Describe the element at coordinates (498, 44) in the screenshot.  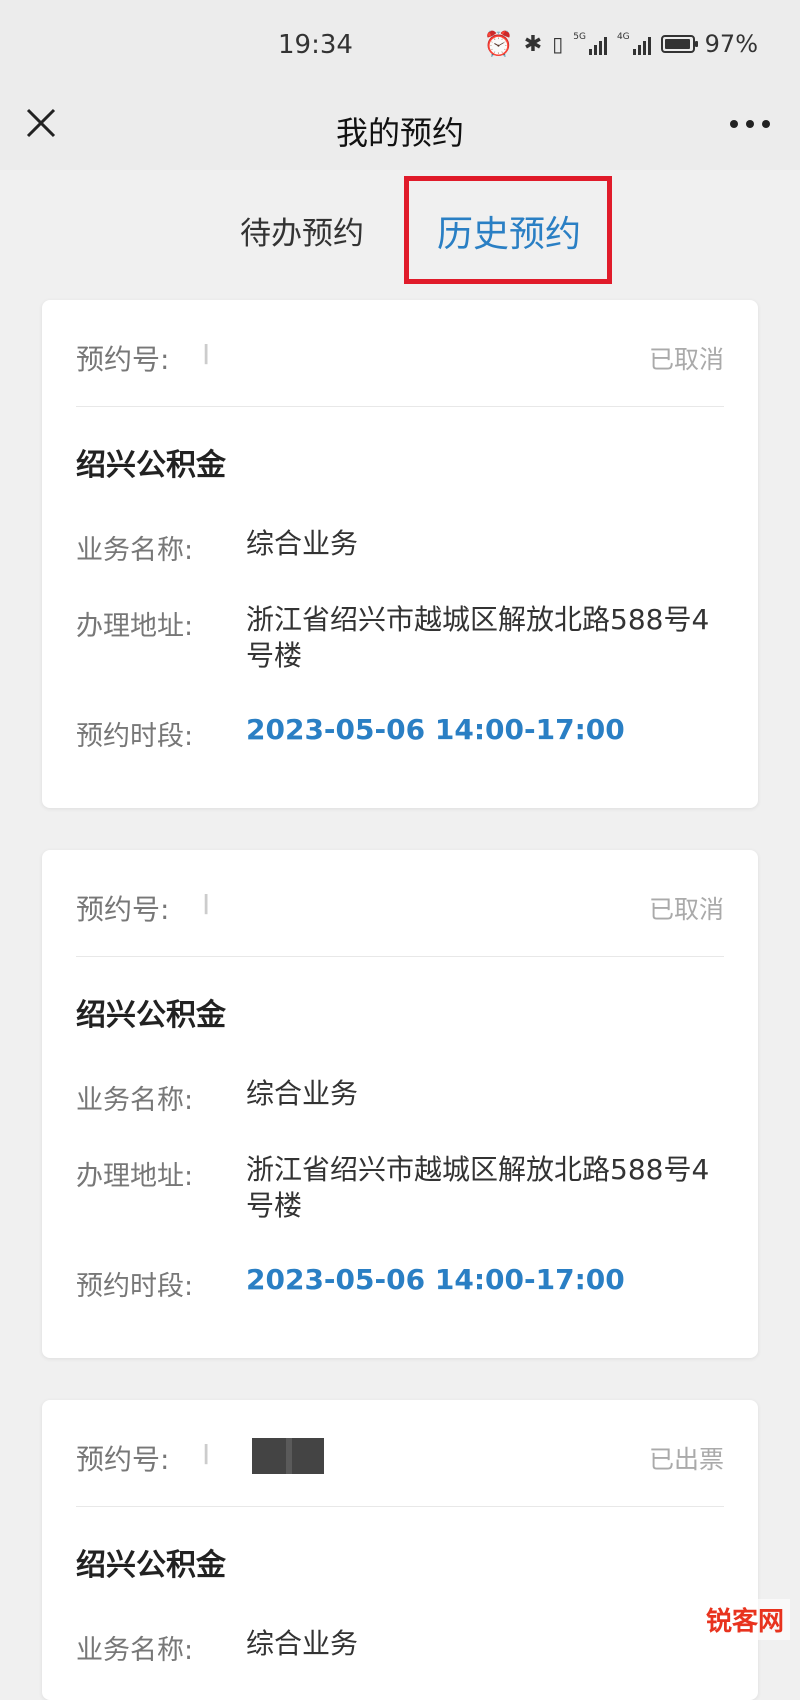
I see `alarm-icon: ⏰` at that location.